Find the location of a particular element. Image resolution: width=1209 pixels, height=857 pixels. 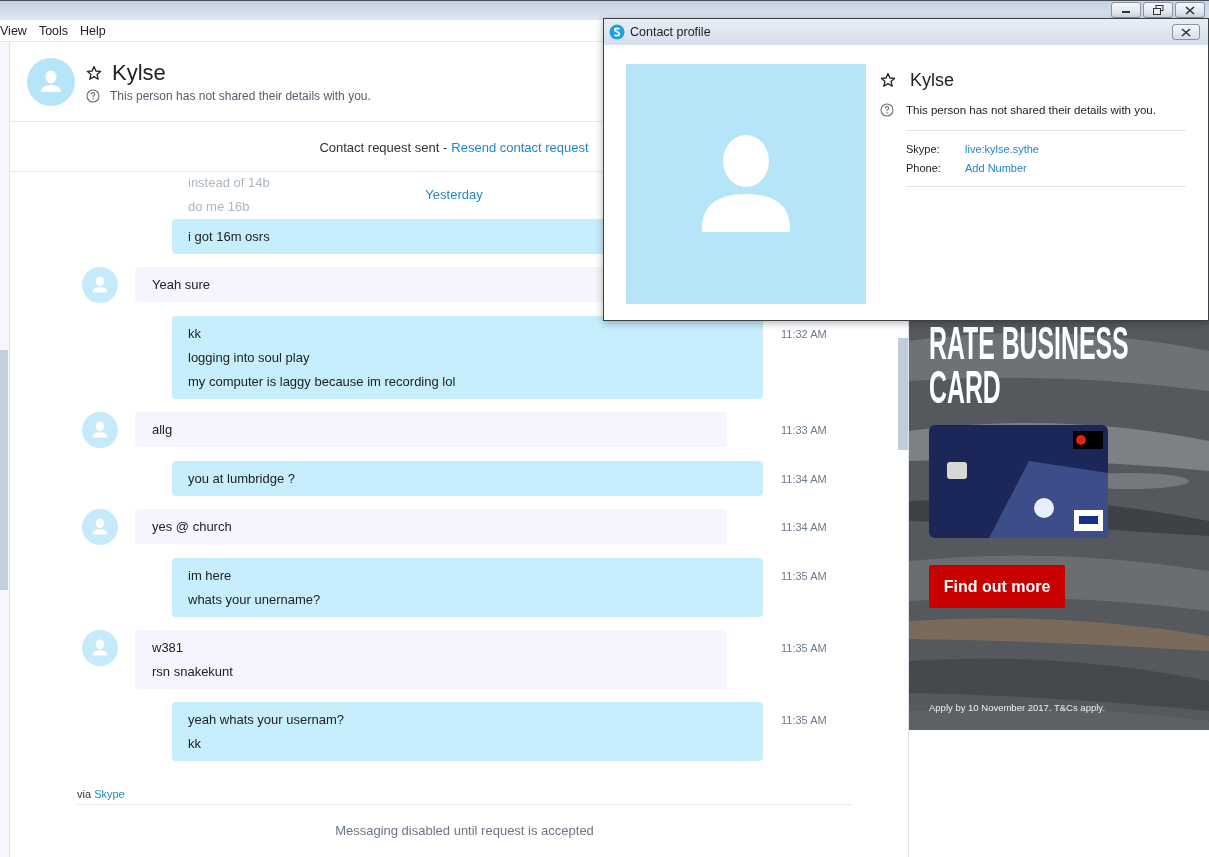

field-label: Skype: is located at coordinates (923, 149).